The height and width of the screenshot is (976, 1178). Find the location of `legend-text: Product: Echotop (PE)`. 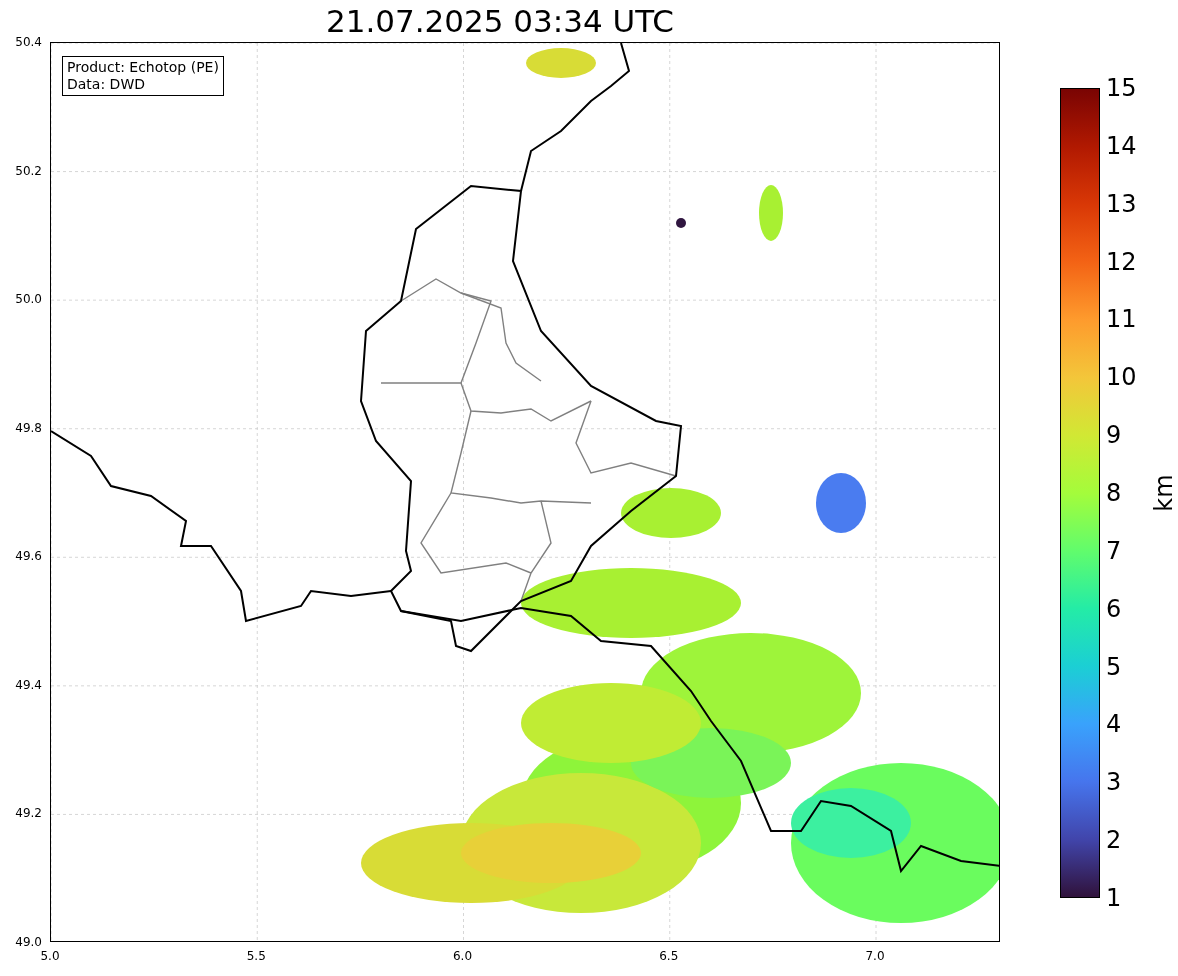

legend-text: Product: Echotop (PE) is located at coordinates (143, 67).